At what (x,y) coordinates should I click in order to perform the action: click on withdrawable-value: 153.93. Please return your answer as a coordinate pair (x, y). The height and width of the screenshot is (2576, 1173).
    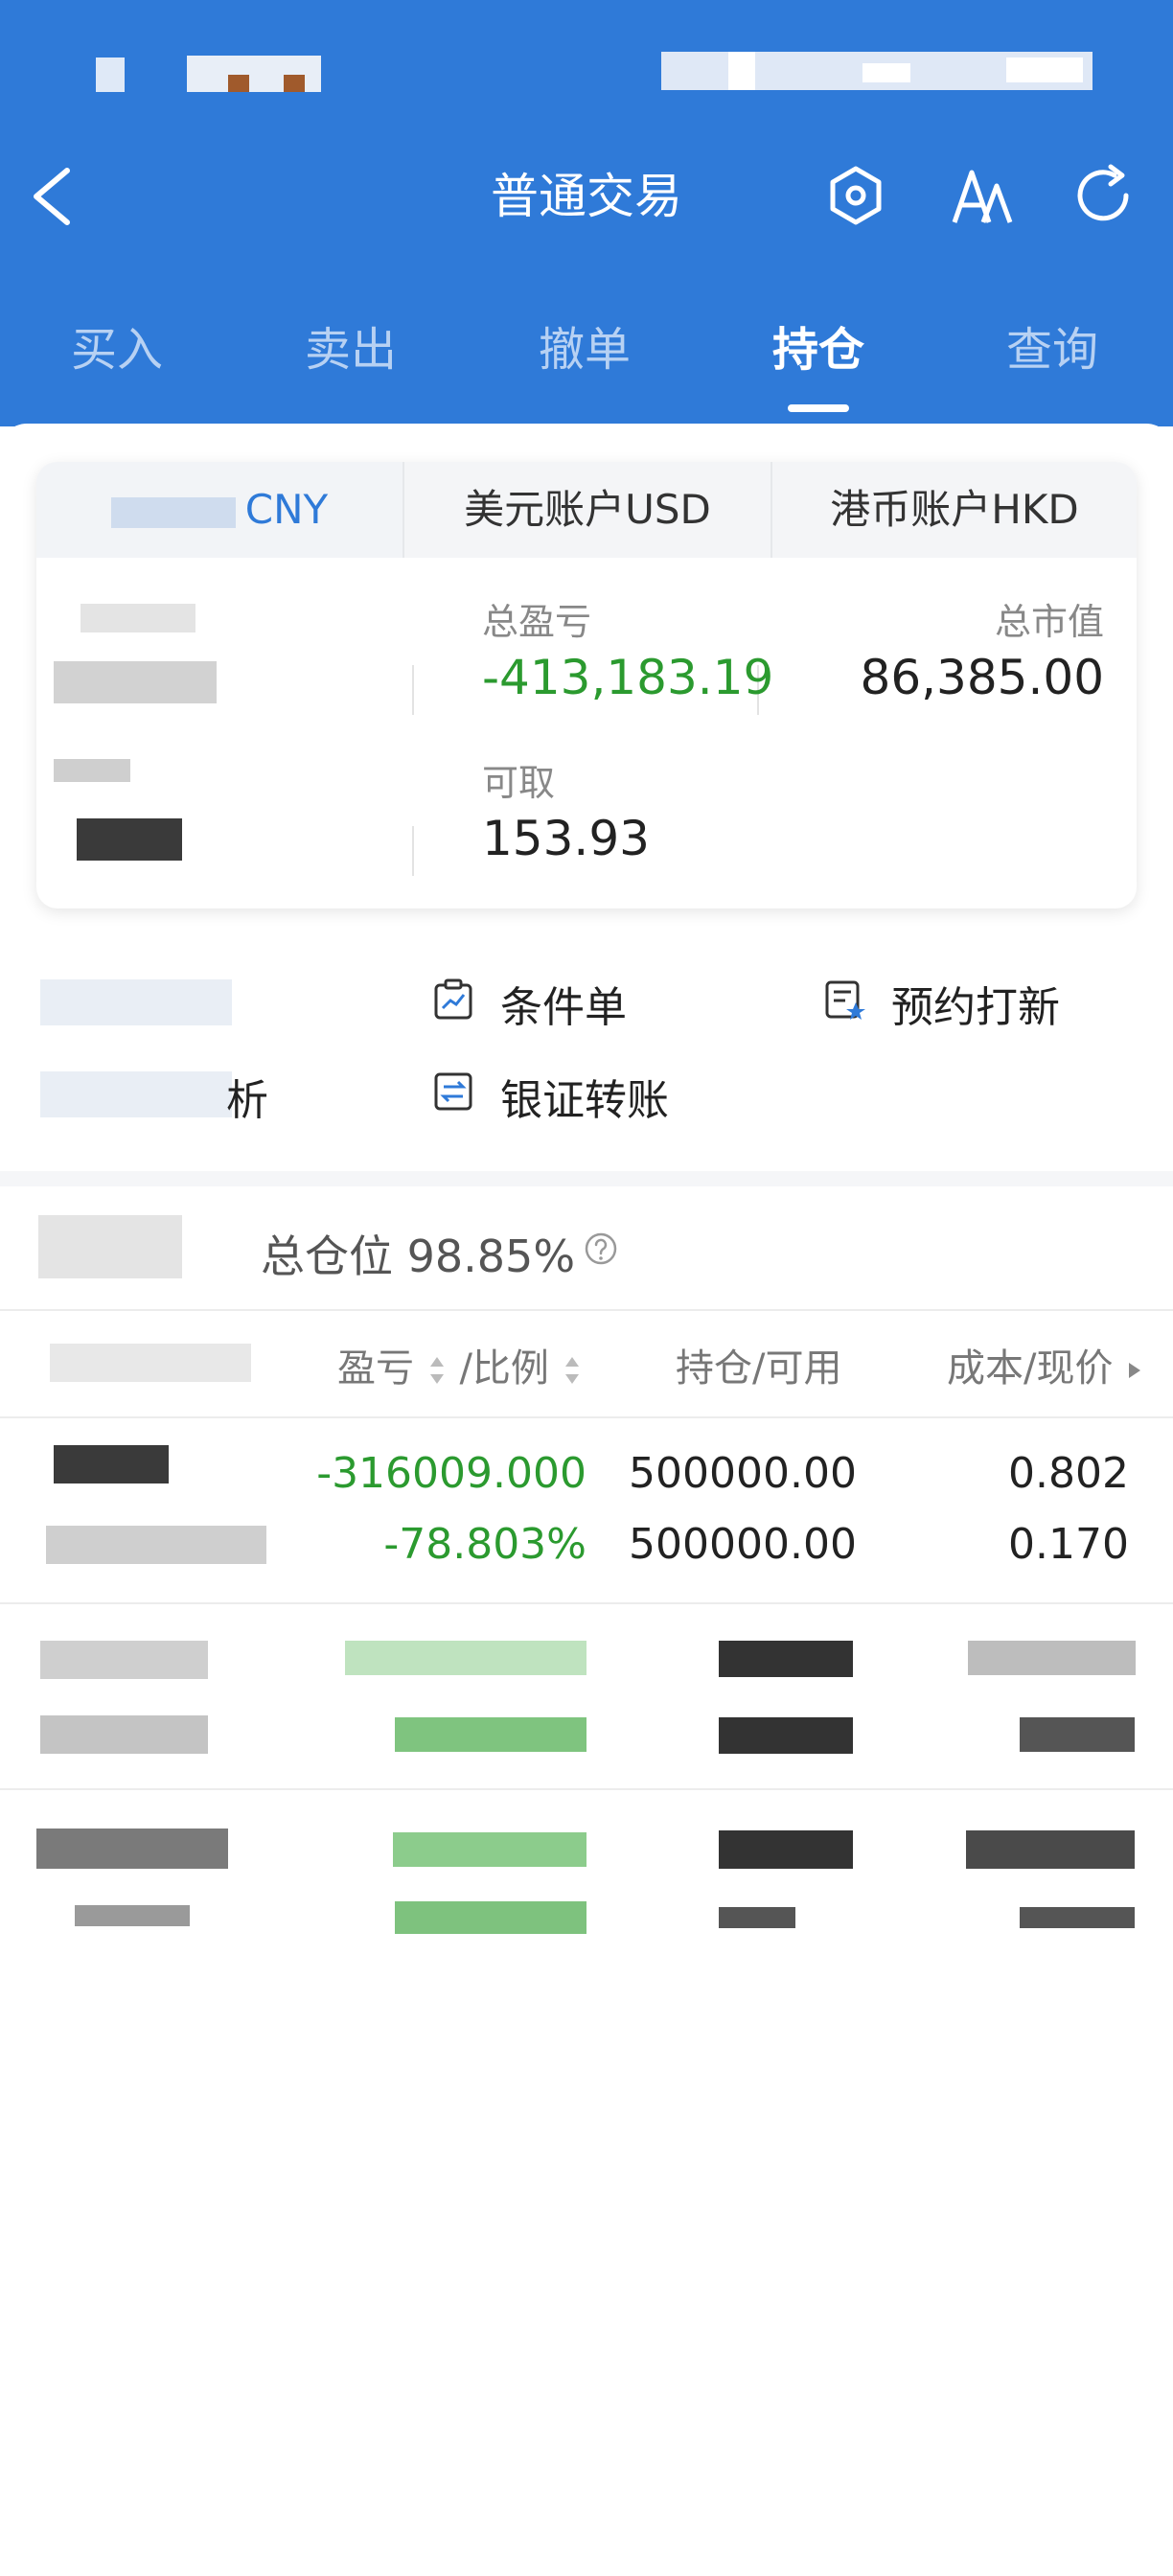
    Looking at the image, I should click on (566, 838).